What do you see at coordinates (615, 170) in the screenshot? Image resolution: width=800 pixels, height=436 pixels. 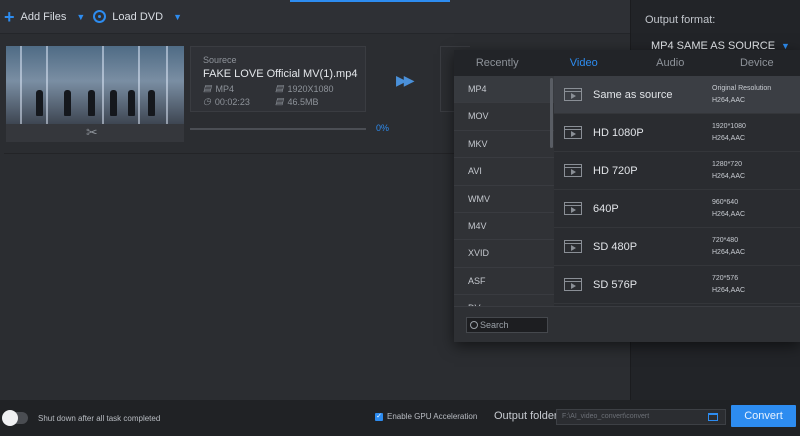 I see `format-option-name: HD 720P` at bounding box center [615, 170].